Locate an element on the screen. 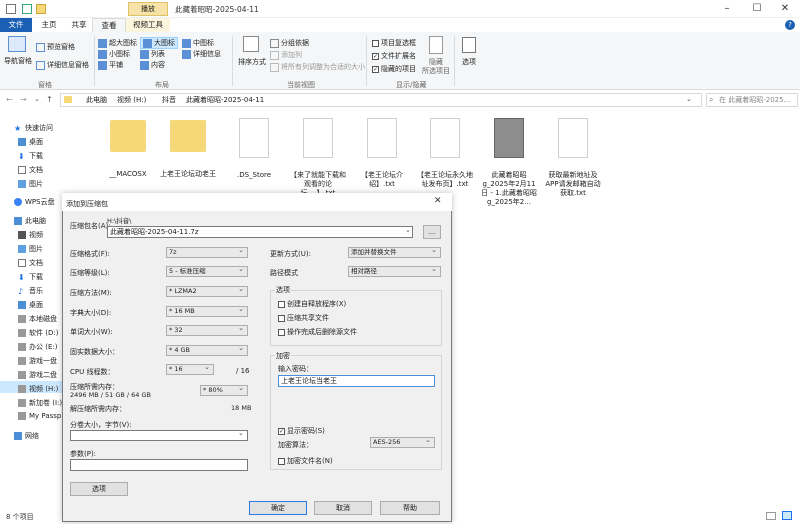 The width and height of the screenshot is (800, 524). dialog-close-icon: ✕ is located at coordinates (438, 201).